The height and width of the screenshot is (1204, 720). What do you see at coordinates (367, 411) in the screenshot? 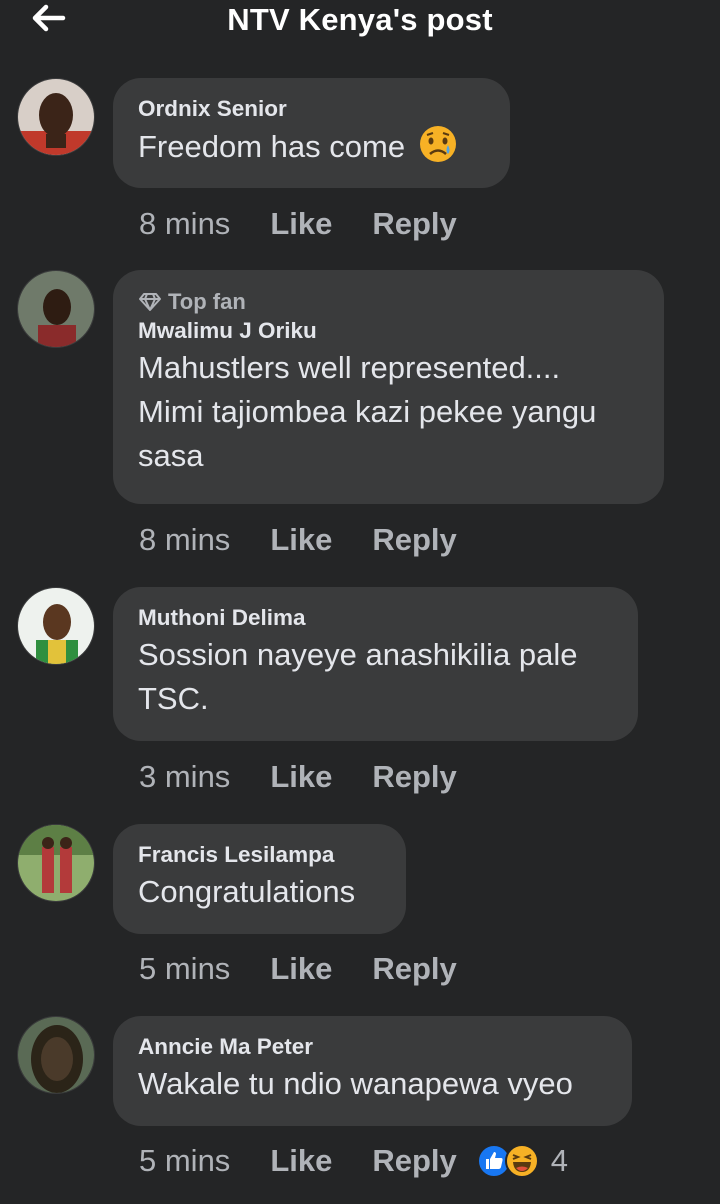
I see `comment-line: Mimi tajiombea kazi pekee yangu` at bounding box center [367, 411].